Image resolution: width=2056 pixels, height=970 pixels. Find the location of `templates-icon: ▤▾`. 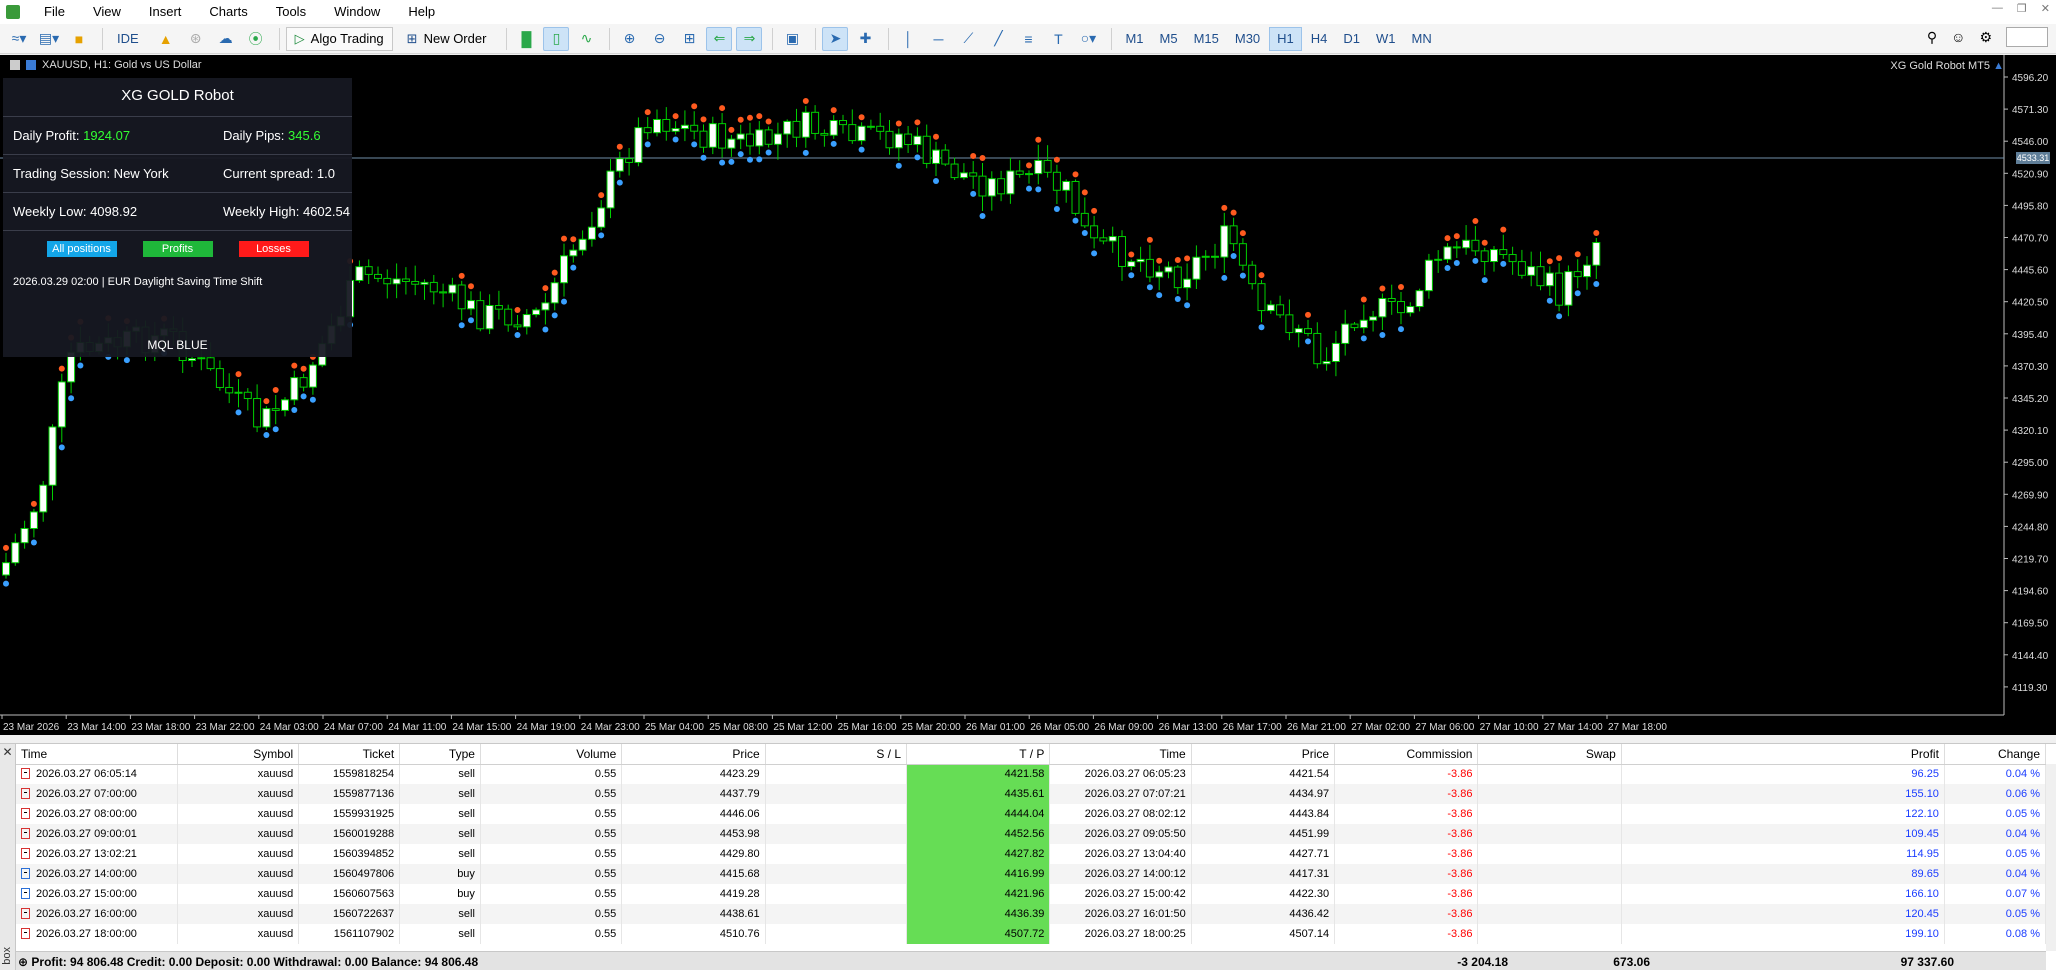

templates-icon: ▤▾ is located at coordinates (49, 39).